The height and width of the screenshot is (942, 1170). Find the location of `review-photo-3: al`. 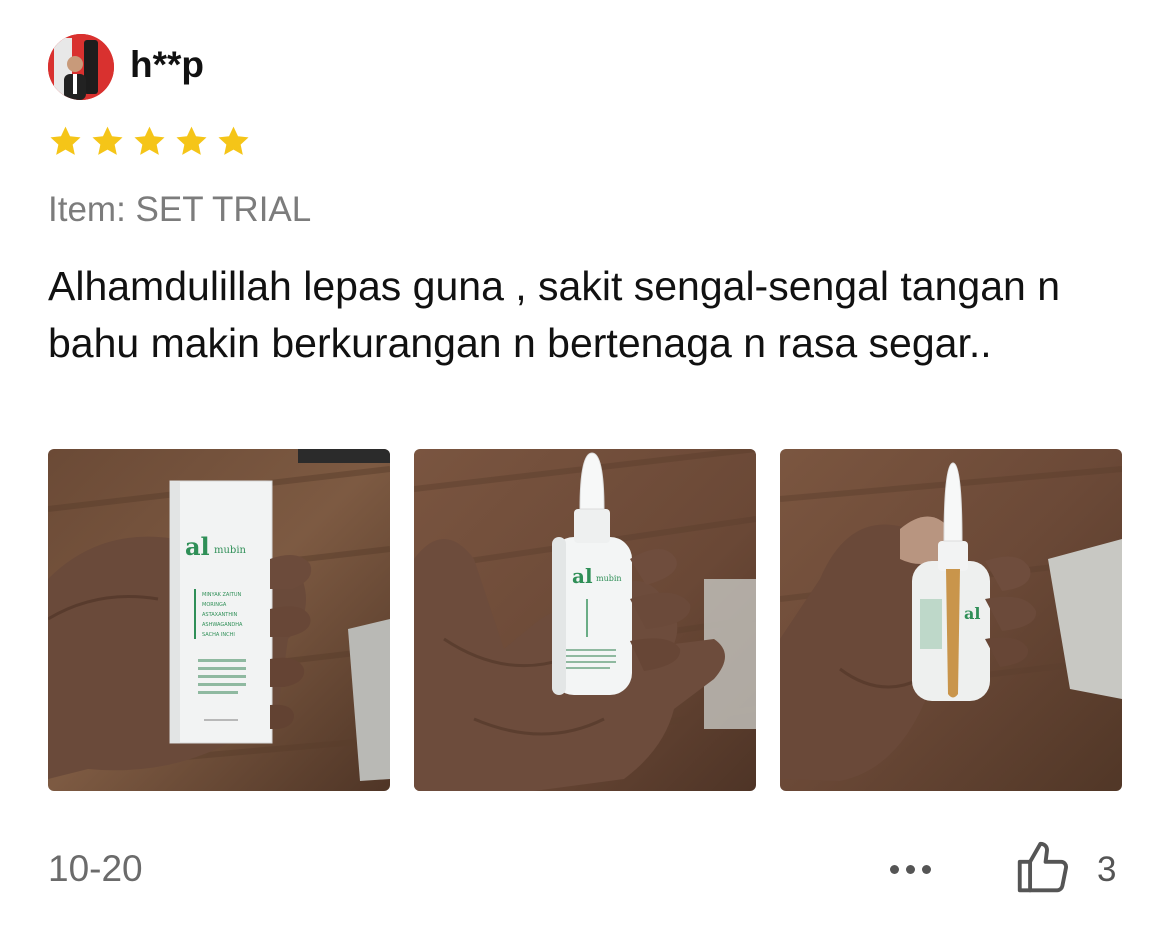

review-photo-3: al is located at coordinates (951, 620).